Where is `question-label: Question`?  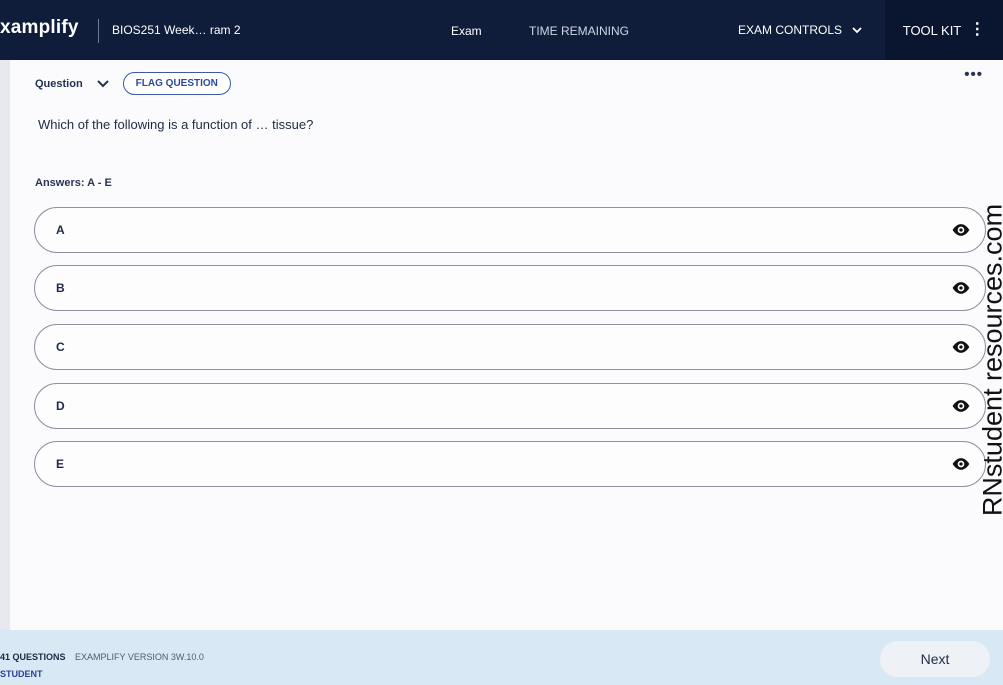 question-label: Question is located at coordinates (59, 83).